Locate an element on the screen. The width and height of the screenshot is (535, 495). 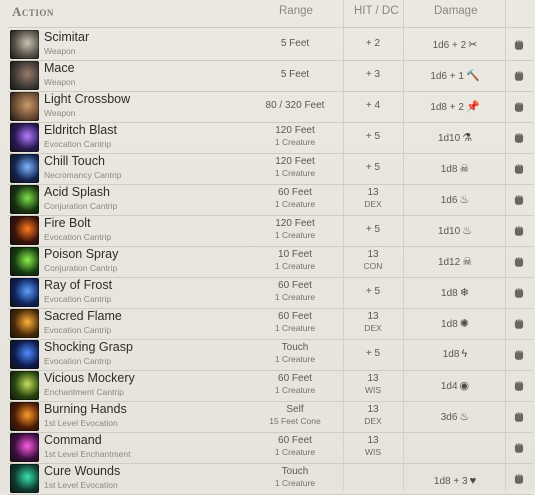
hit-dc-cell: + 2 is located at coordinates (373, 43).